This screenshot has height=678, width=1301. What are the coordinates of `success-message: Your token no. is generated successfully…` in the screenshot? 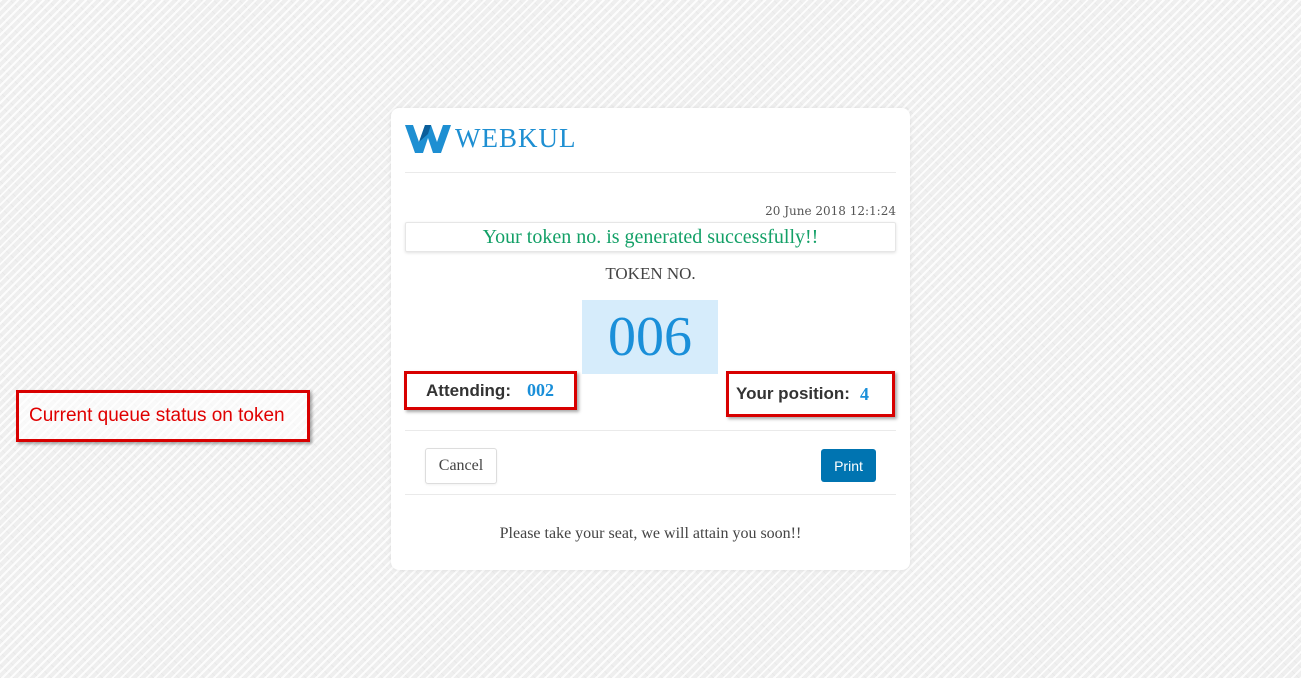 It's located at (650, 237).